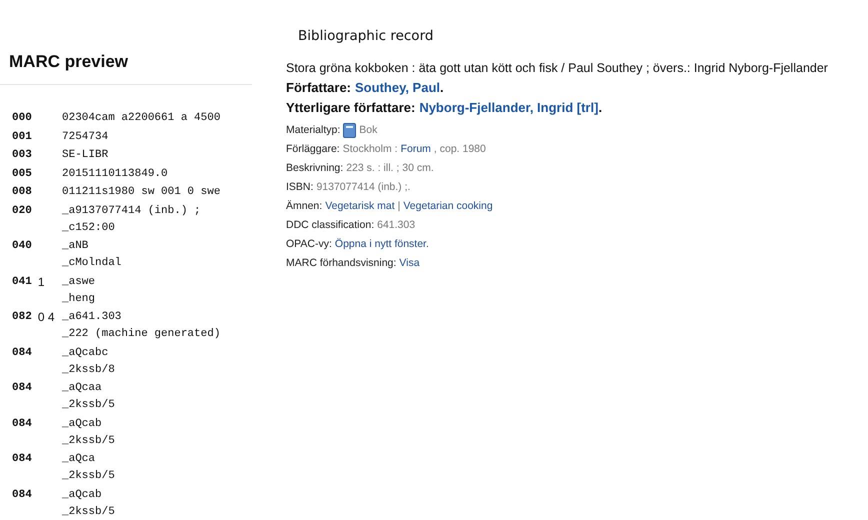 The image size is (868, 520). I want to click on detail-label: Förläggare:, so click(313, 149).